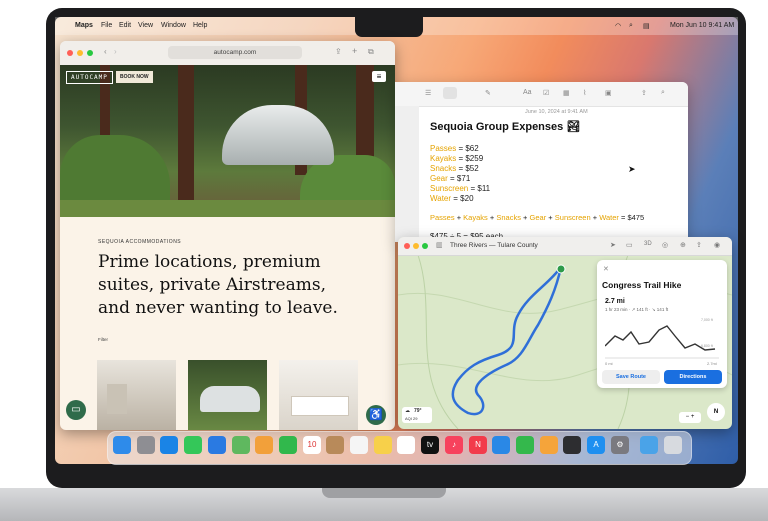 This screenshot has height=521, width=768. I want to click on dock-downloads-icon, so click(649, 445).